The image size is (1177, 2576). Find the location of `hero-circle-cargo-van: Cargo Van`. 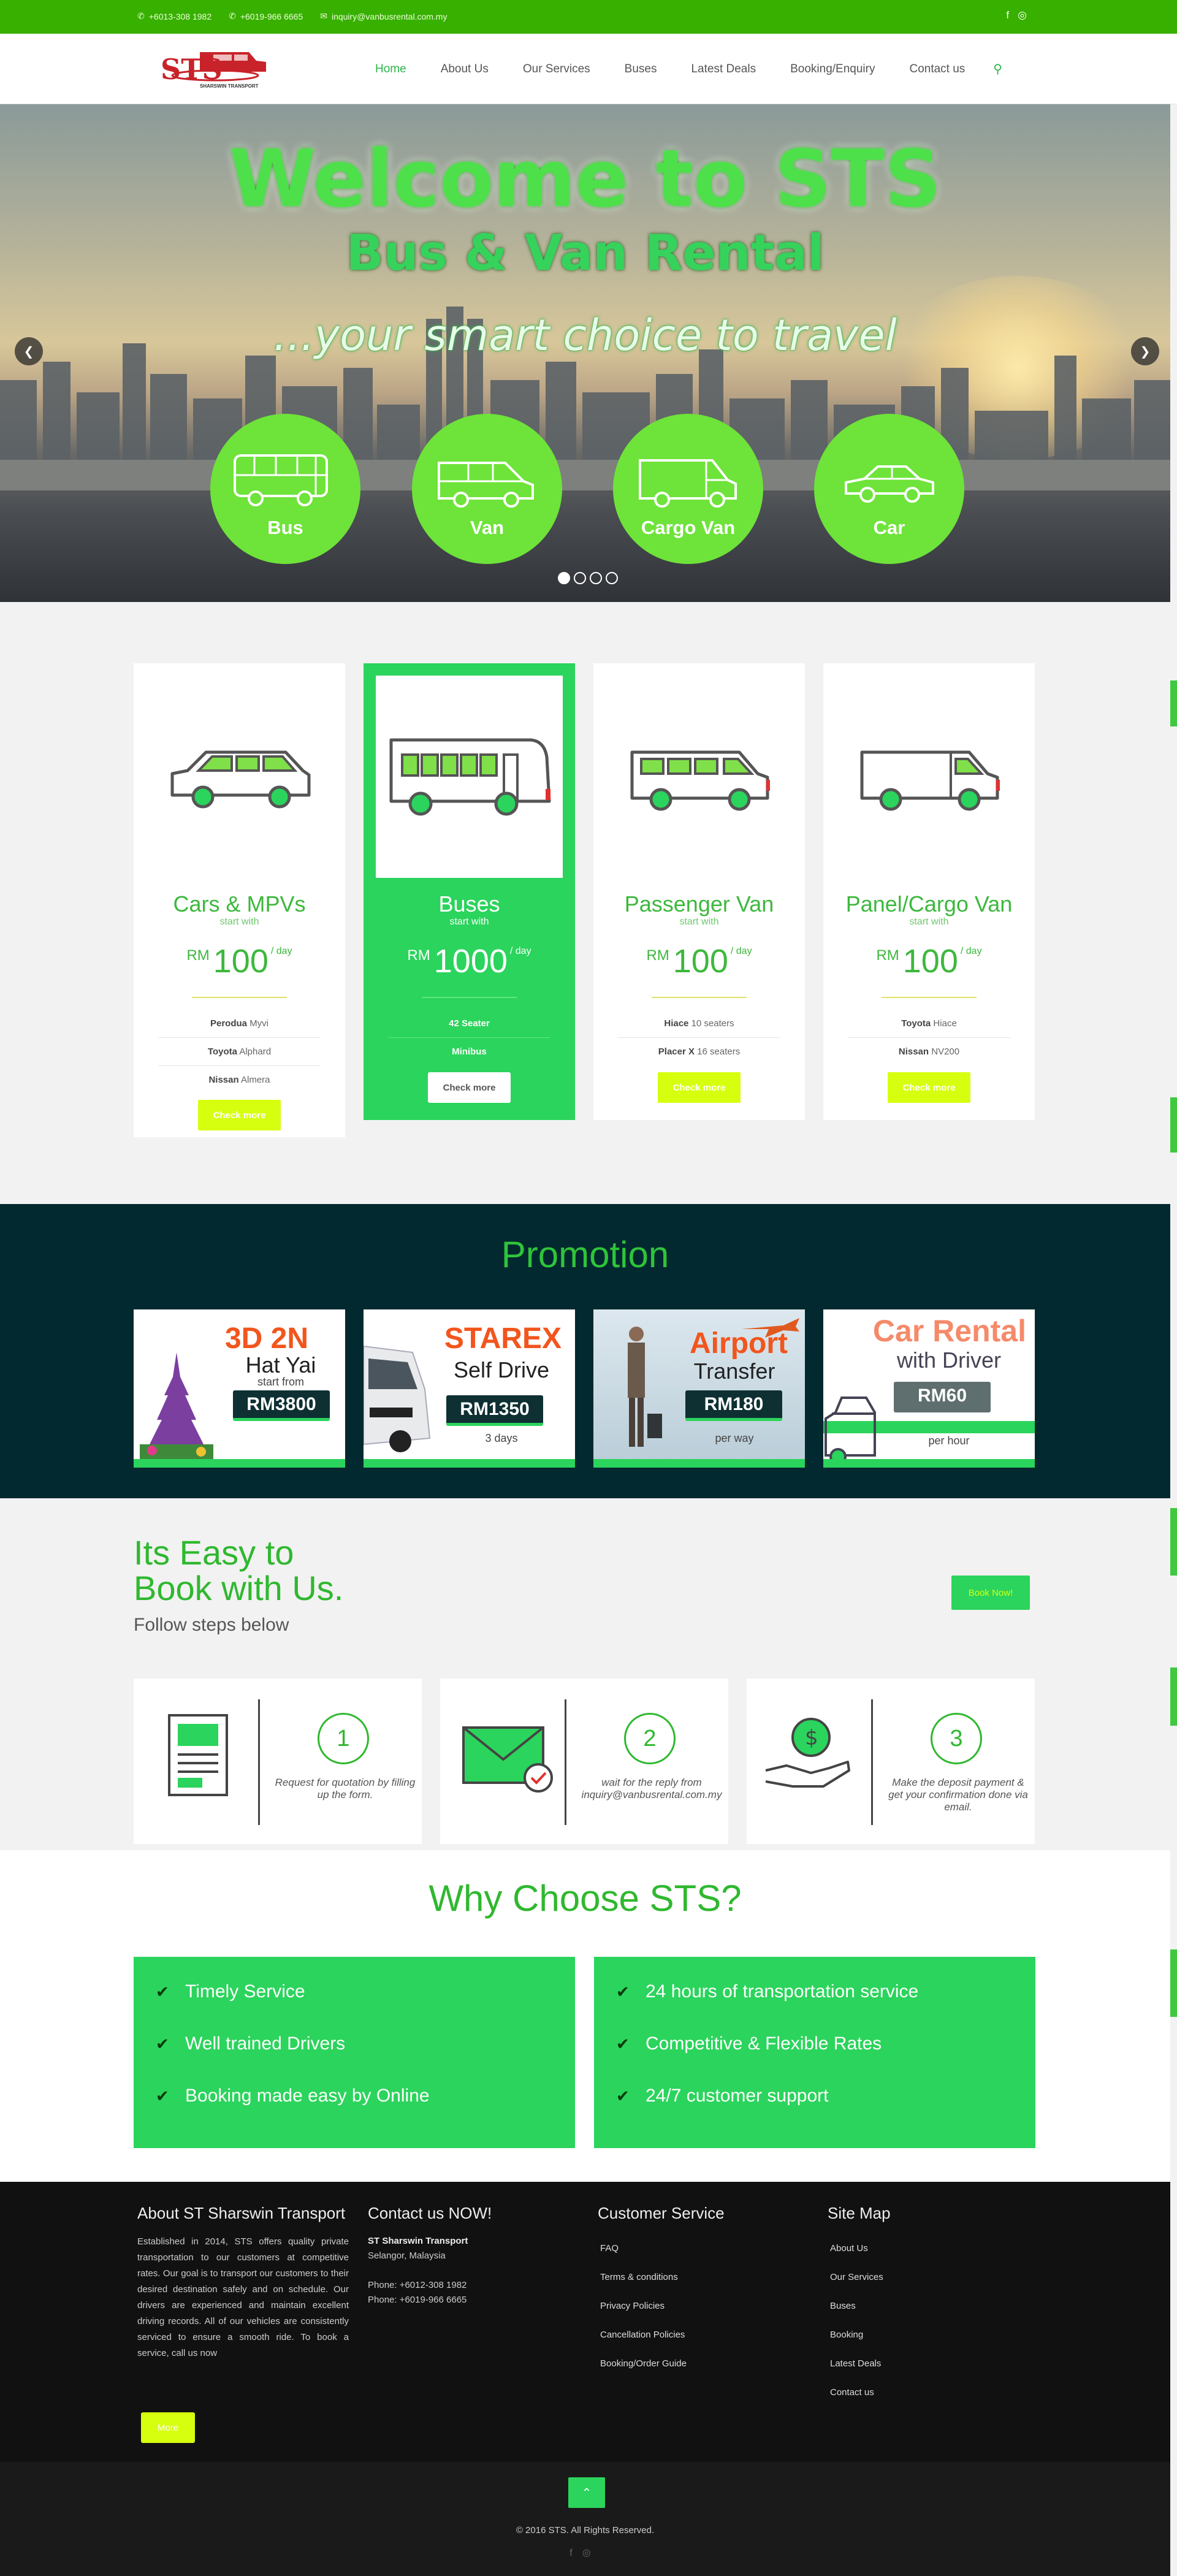

hero-circle-cargo-van: Cargo Van is located at coordinates (688, 489).